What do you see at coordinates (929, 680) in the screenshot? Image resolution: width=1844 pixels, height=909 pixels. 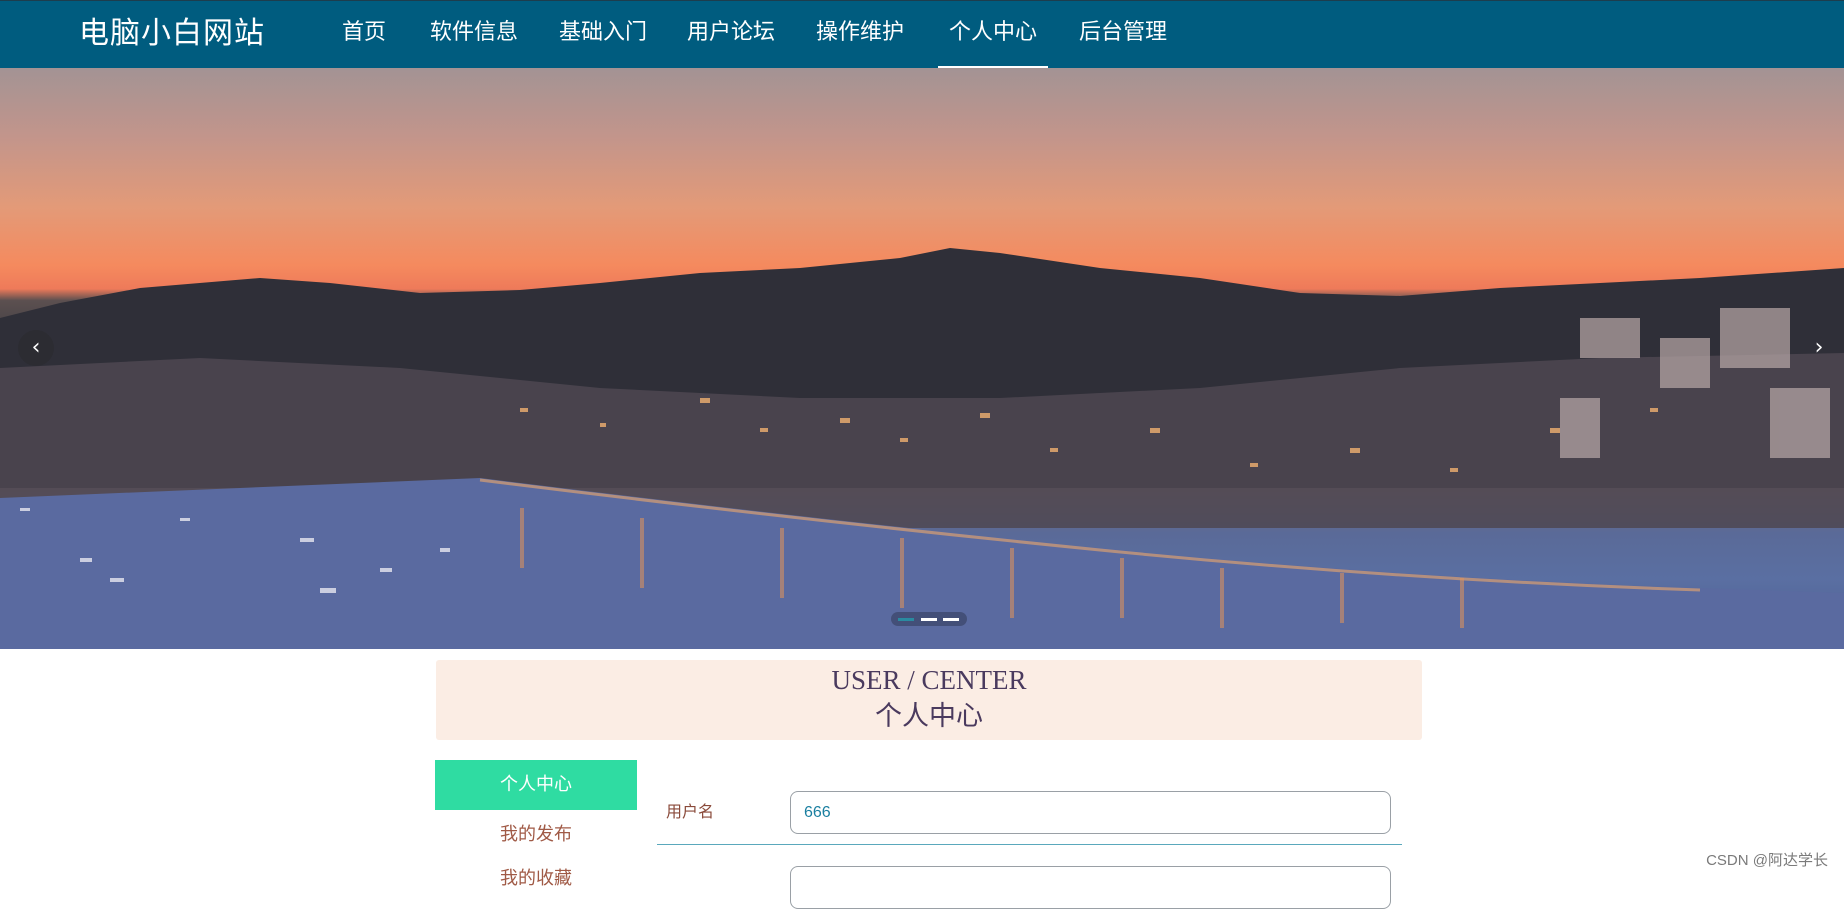 I see `section-title-en: USER / CENTER` at bounding box center [929, 680].